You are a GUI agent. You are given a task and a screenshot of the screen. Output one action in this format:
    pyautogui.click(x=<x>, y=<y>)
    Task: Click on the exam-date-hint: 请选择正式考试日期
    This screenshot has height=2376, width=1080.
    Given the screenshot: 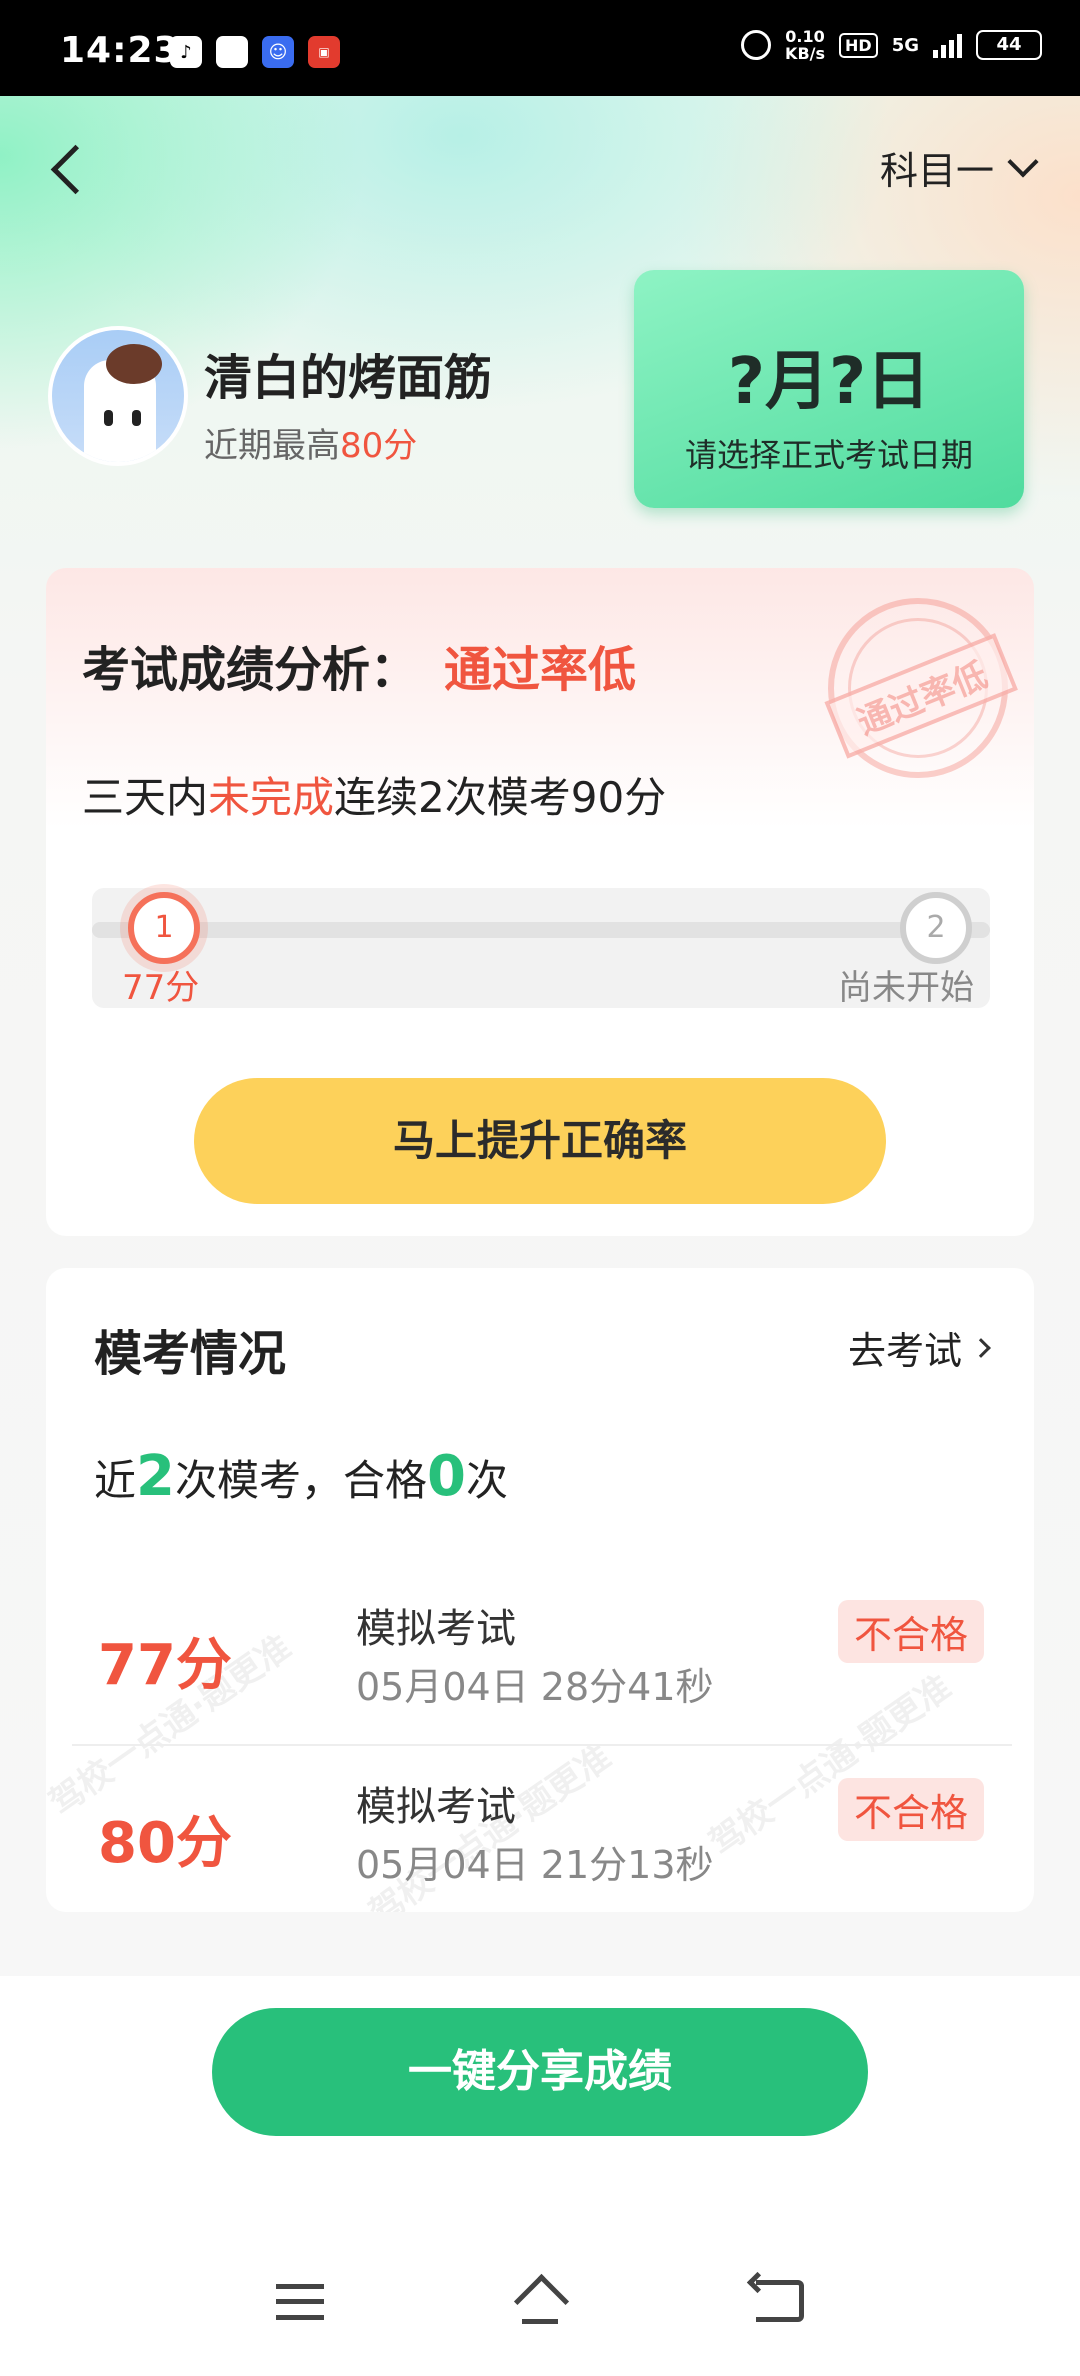 What is the action you would take?
    pyautogui.click(x=828, y=455)
    